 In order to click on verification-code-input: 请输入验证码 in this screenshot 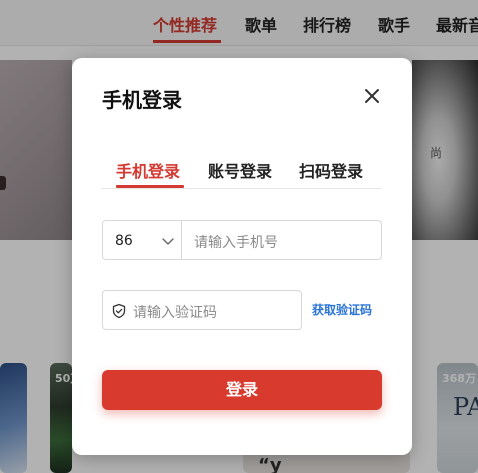, I will do `click(202, 310)`.